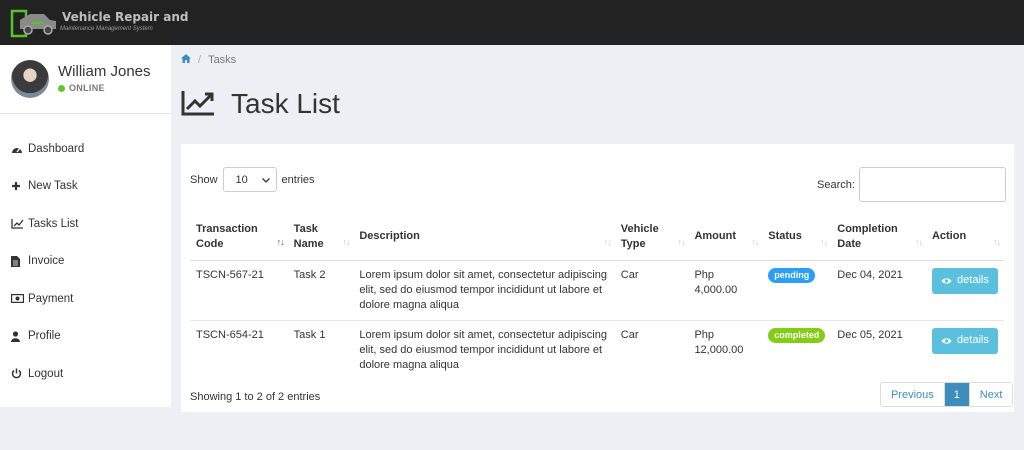 Image resolution: width=1024 pixels, height=450 pixels. Describe the element at coordinates (44, 336) in the screenshot. I see `sidebar-item-label: Profile` at that location.